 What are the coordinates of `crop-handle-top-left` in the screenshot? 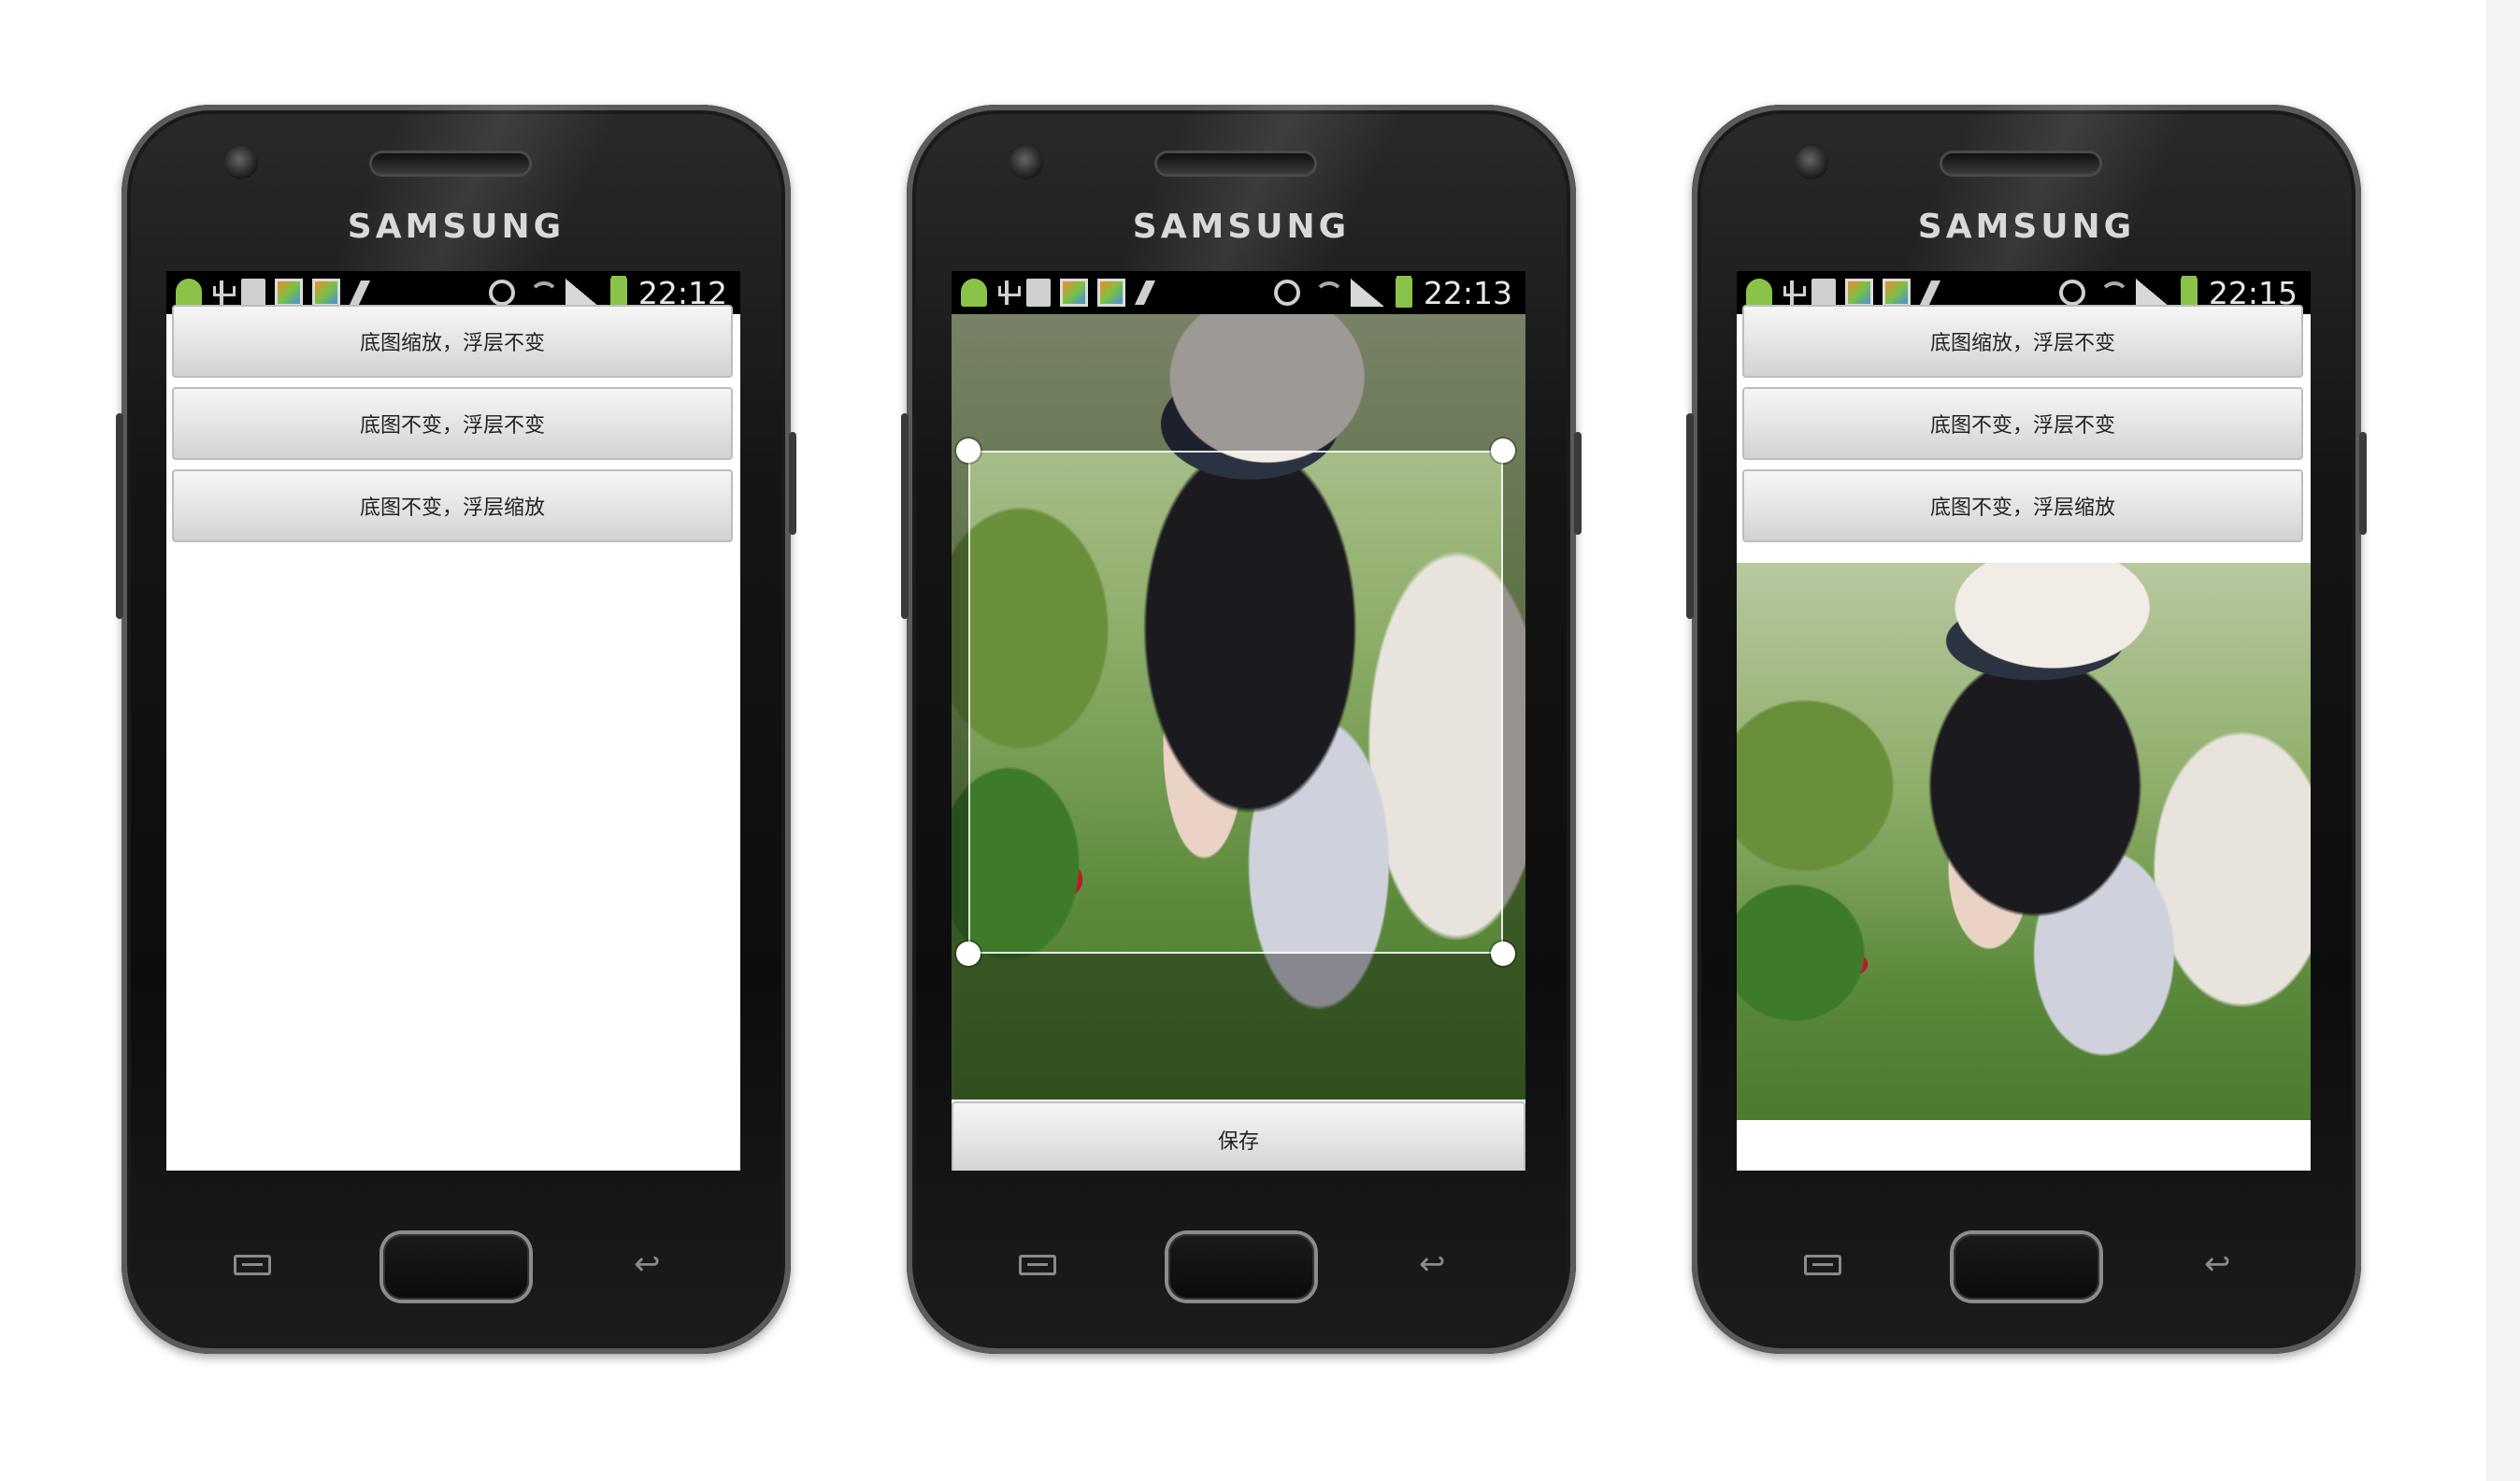 It's located at (968, 451).